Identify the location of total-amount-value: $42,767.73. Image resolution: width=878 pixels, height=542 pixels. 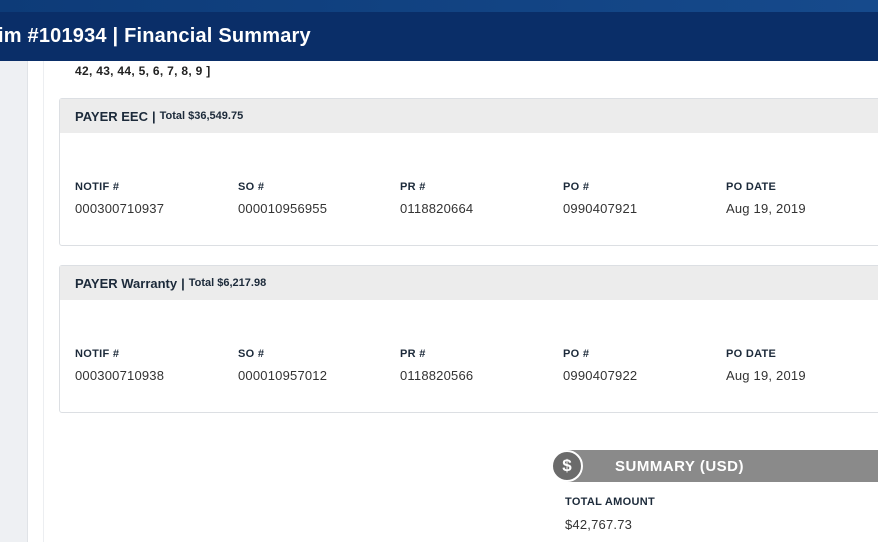
(599, 524).